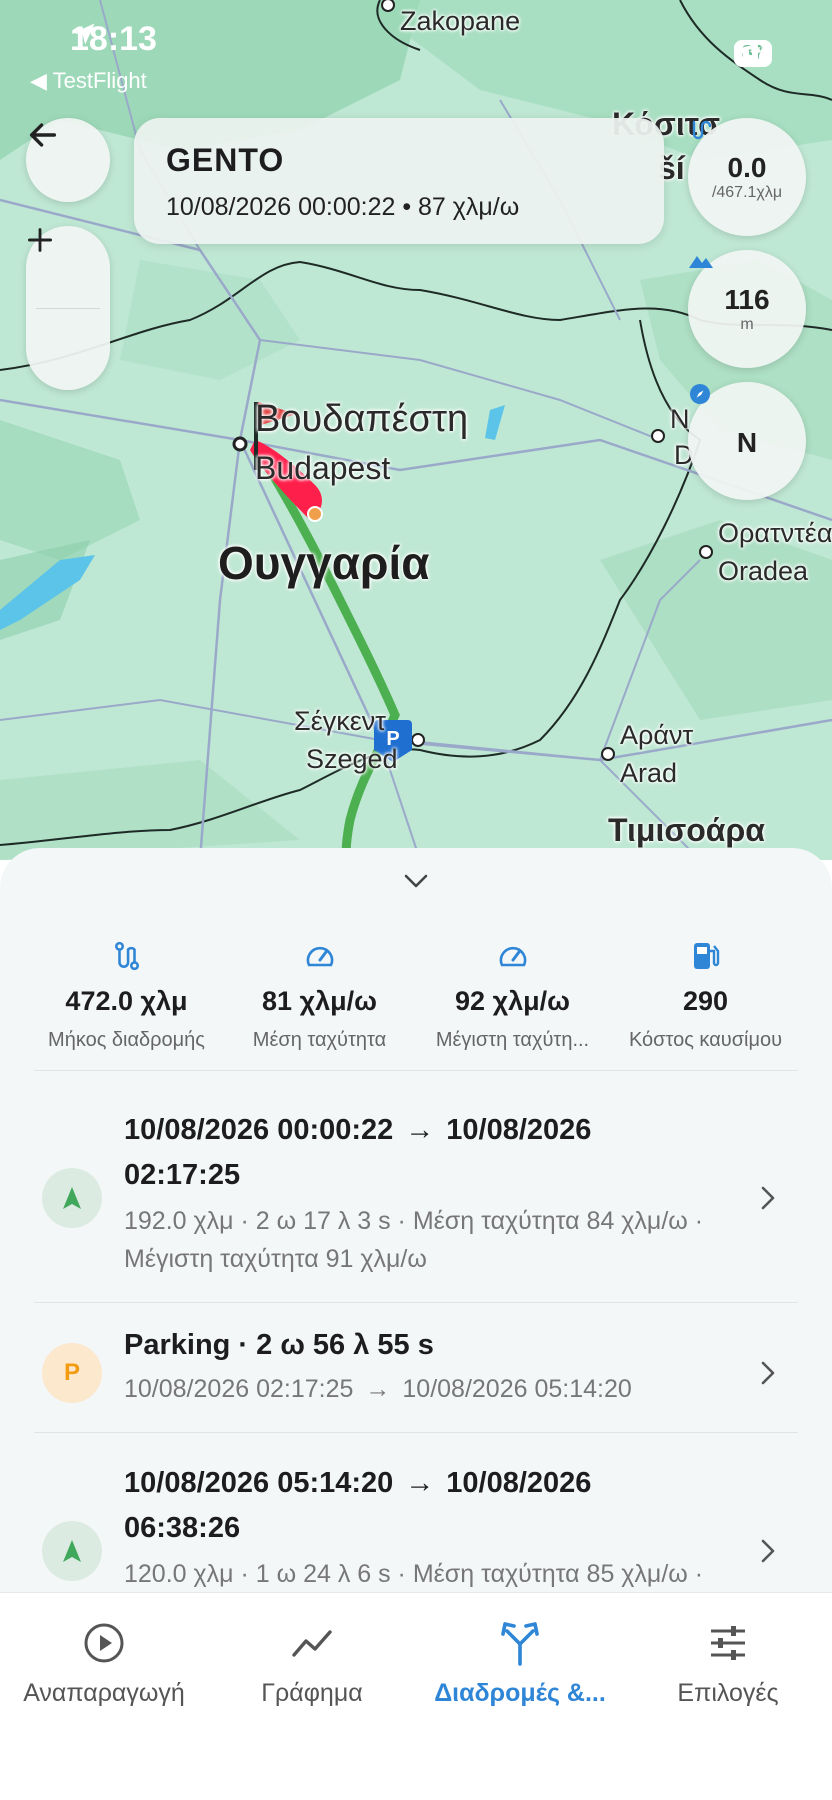 This screenshot has height=1800, width=832. What do you see at coordinates (649, 773) in the screenshot?
I see `map-label-arad: Arad` at bounding box center [649, 773].